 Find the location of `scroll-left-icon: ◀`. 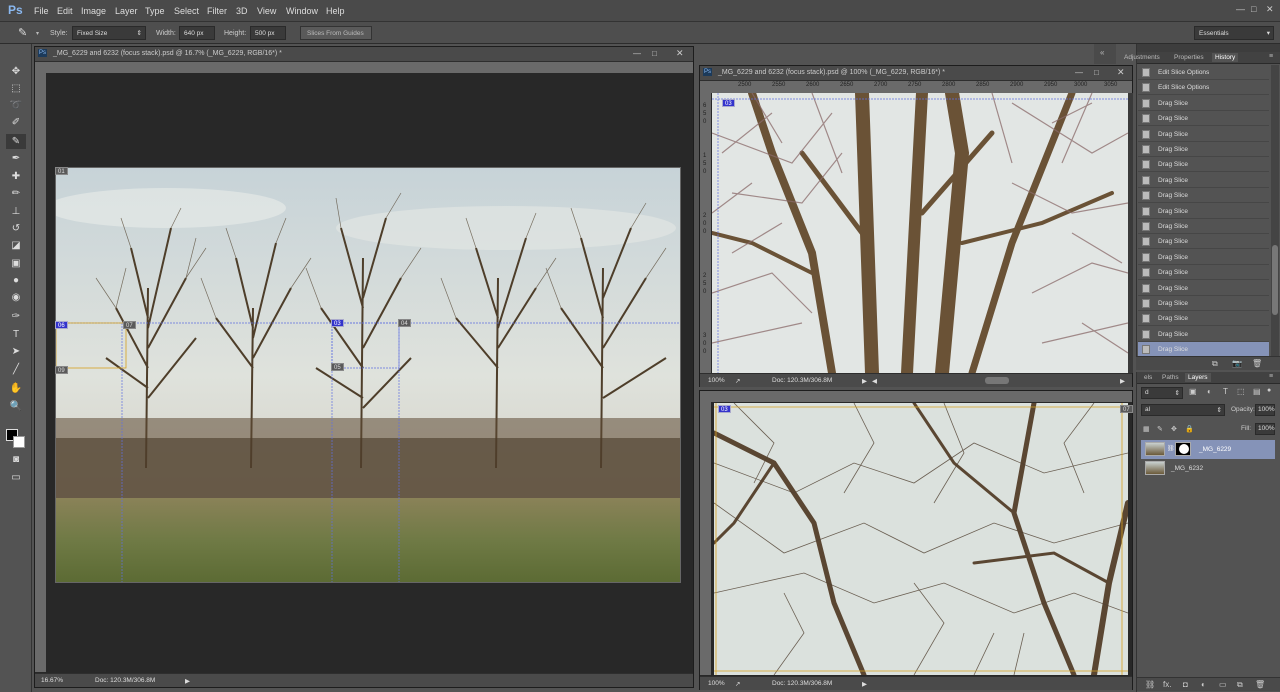

scroll-left-icon: ◀ is located at coordinates (874, 381).